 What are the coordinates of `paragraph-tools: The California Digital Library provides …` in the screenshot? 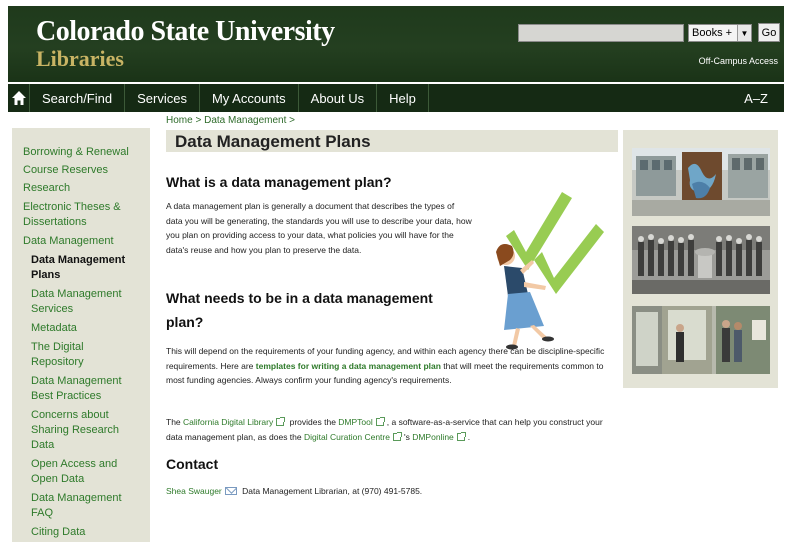 It's located at (390, 429).